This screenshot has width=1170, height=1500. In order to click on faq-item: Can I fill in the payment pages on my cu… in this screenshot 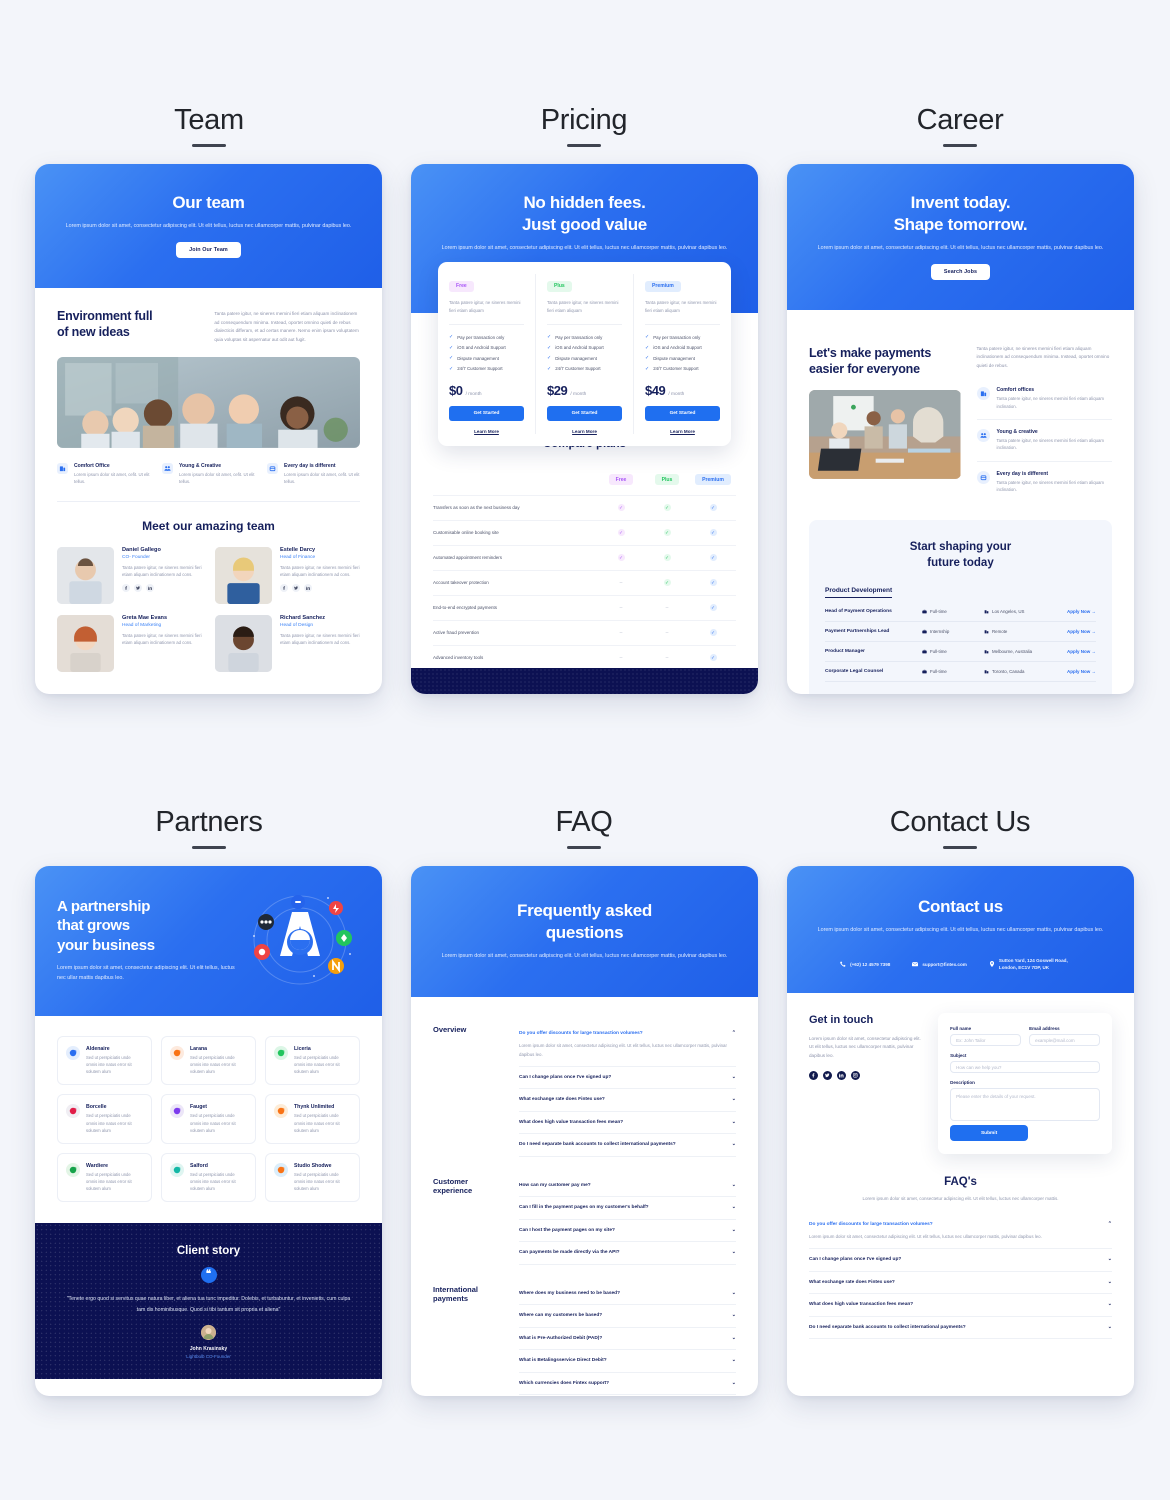, I will do `click(627, 1208)`.